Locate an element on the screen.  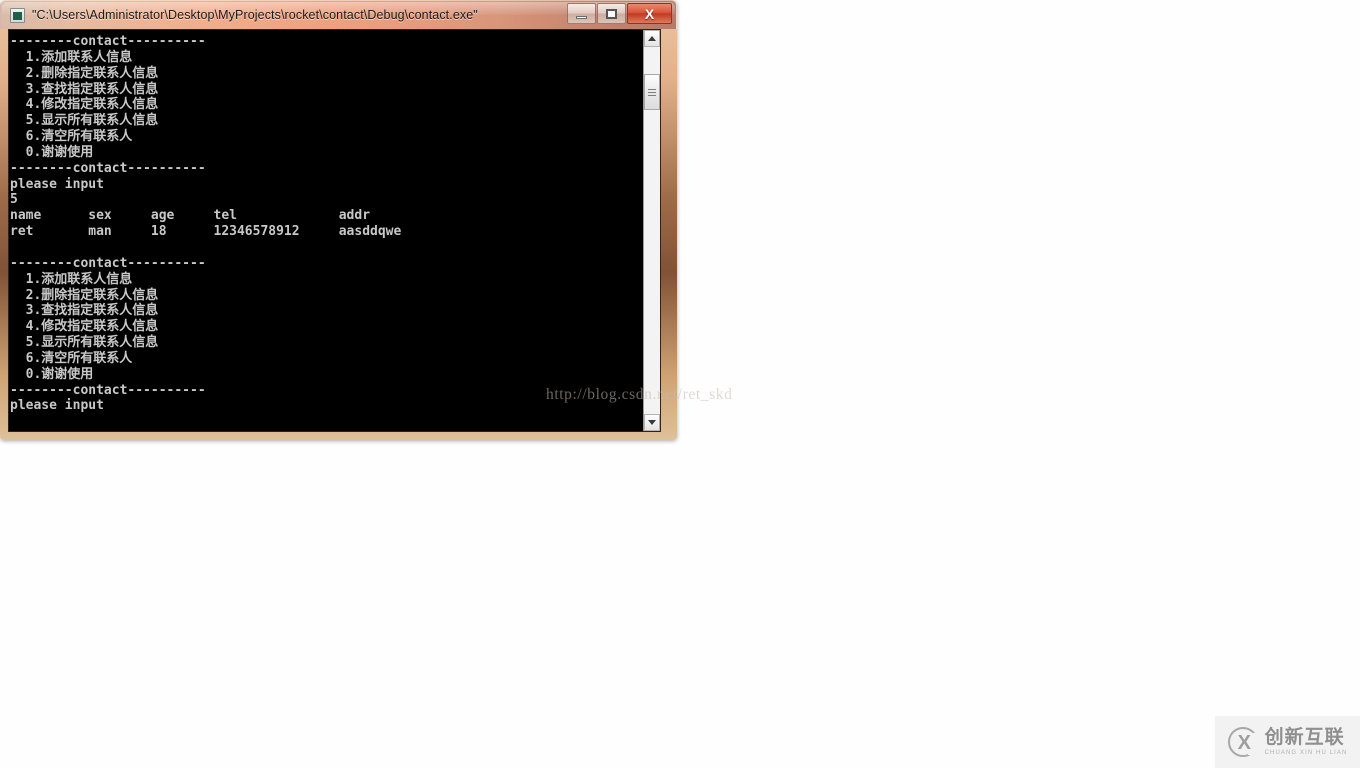
brand-mark-letter: X is located at coordinates (1244, 743).